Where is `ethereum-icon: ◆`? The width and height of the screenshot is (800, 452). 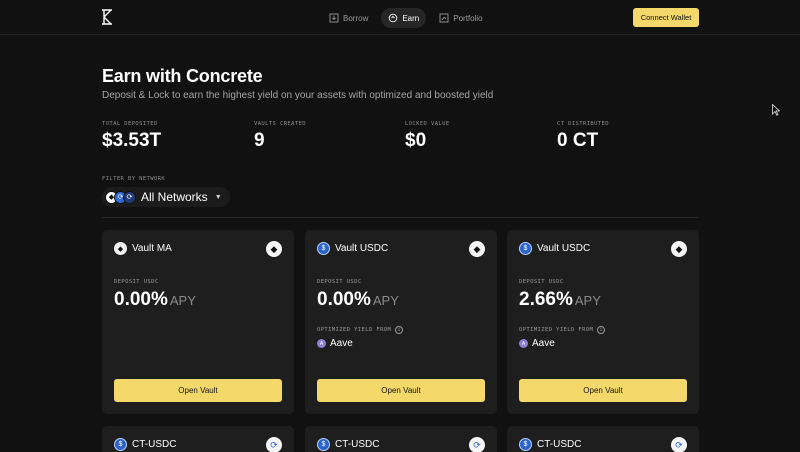
ethereum-icon: ◆ is located at coordinates (120, 248).